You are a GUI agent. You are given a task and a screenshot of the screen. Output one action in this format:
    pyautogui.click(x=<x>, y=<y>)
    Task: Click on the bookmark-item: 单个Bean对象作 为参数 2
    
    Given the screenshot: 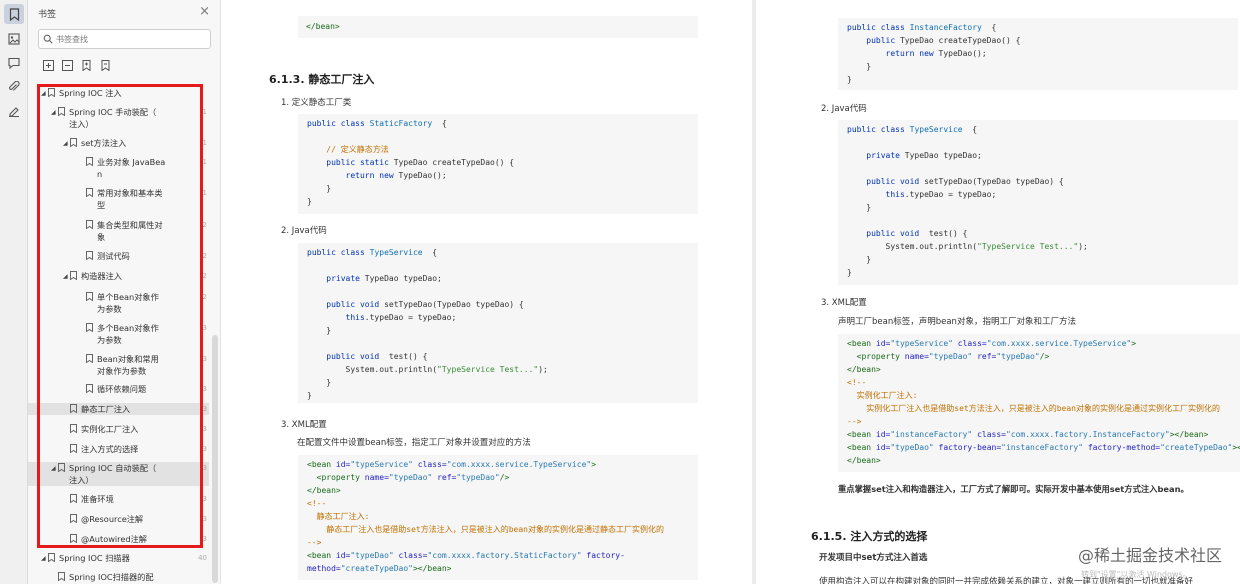 What is the action you would take?
    pyautogui.click(x=118, y=303)
    